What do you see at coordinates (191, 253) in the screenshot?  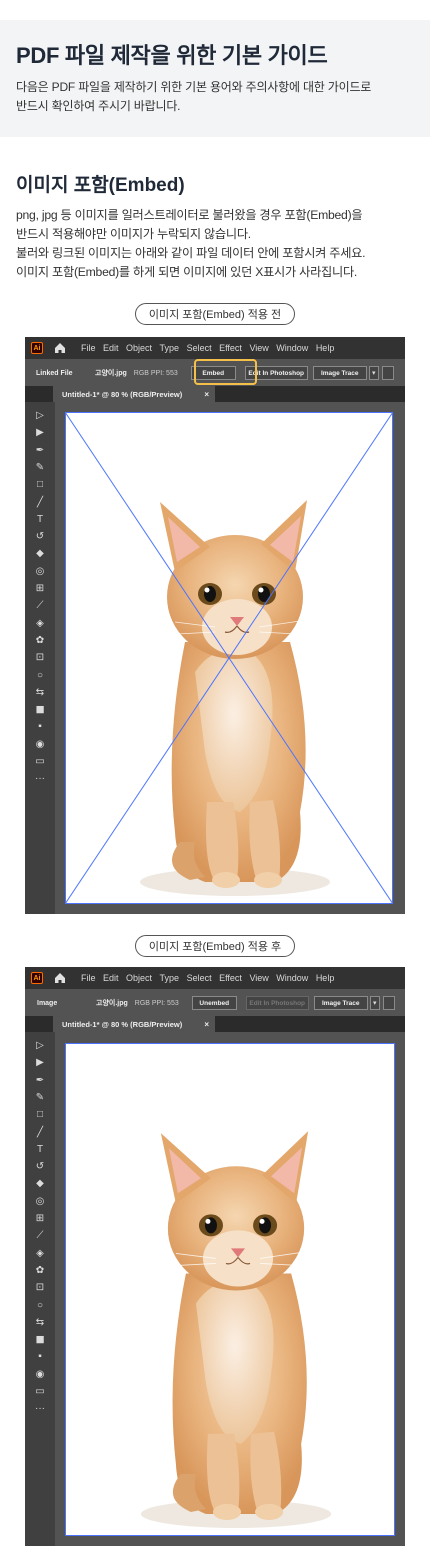 I see `desc-line-3: 불러와 링크된 이미지는 아래와 같이 파일 데이터 안에 포함시켜 주세요.` at bounding box center [191, 253].